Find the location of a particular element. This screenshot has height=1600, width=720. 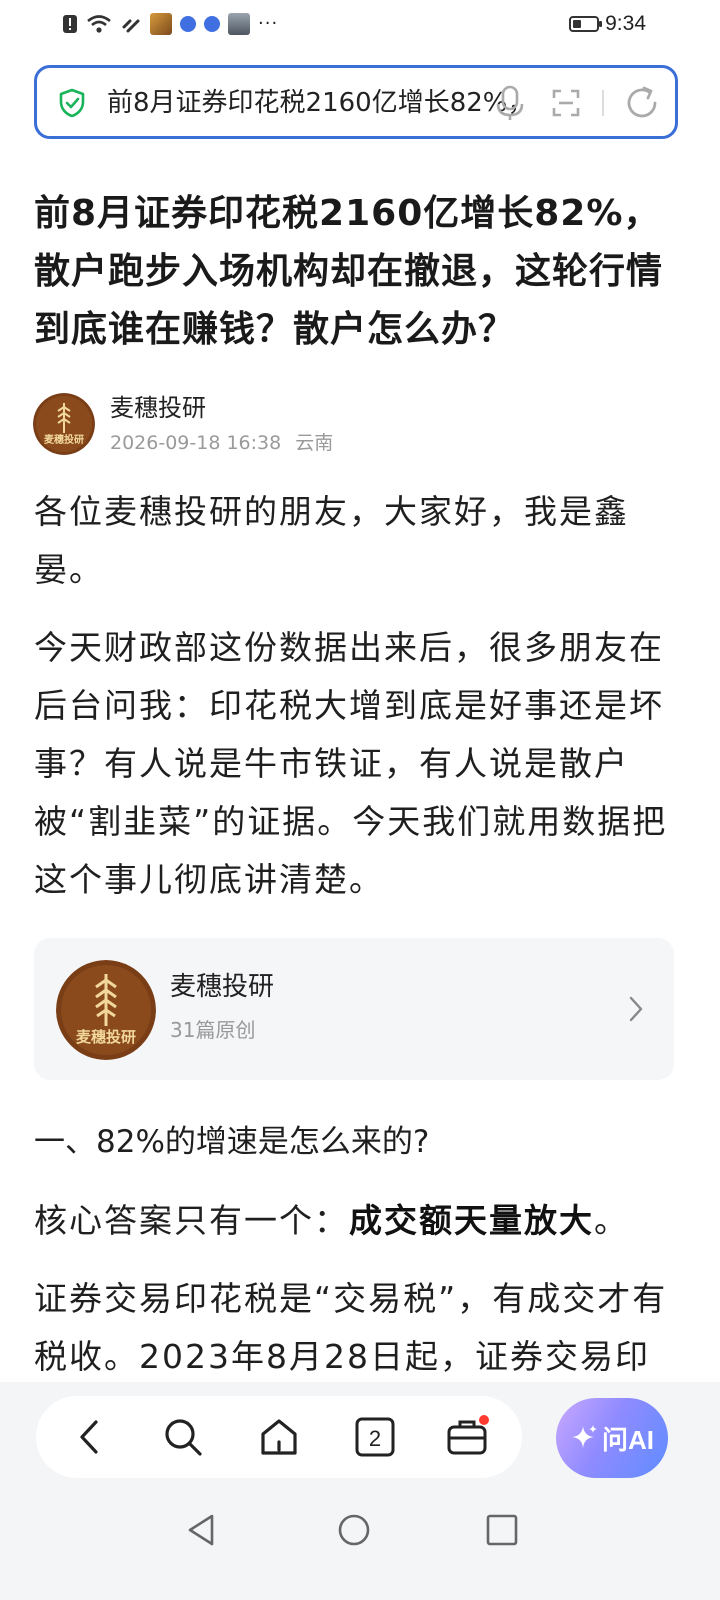

tabs-button: 2 is located at coordinates (375, 1437).